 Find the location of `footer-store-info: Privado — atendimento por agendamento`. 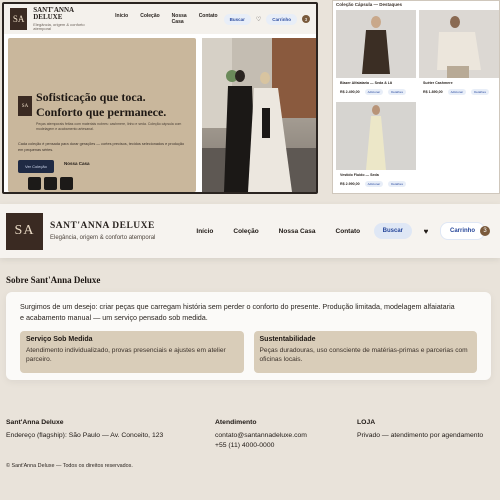

footer-store-info: Privado — atendimento por agendamento is located at coordinates (420, 435).